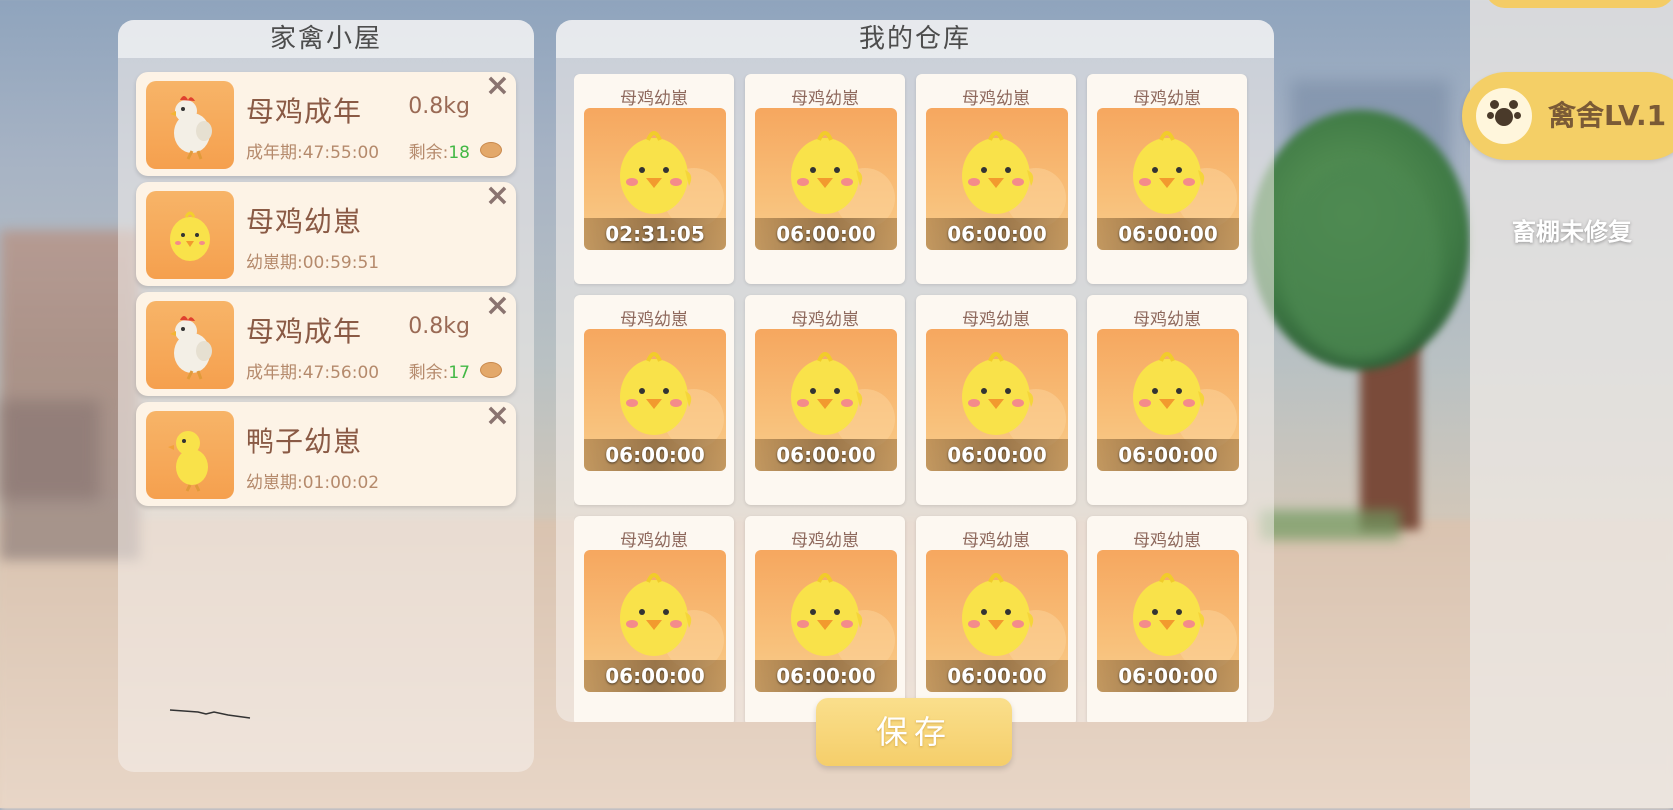 The height and width of the screenshot is (810, 1673). I want to click on storage-slot: 母鸡幼崽 02:31:05, so click(654, 179).